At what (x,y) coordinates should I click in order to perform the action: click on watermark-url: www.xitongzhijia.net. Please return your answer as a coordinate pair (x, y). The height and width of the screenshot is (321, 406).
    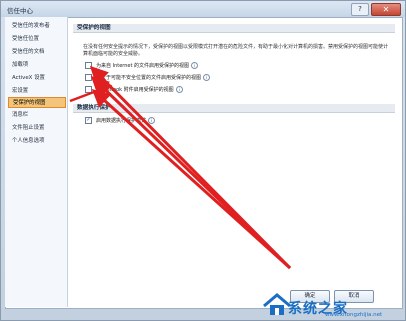
    Looking at the image, I should click on (354, 315).